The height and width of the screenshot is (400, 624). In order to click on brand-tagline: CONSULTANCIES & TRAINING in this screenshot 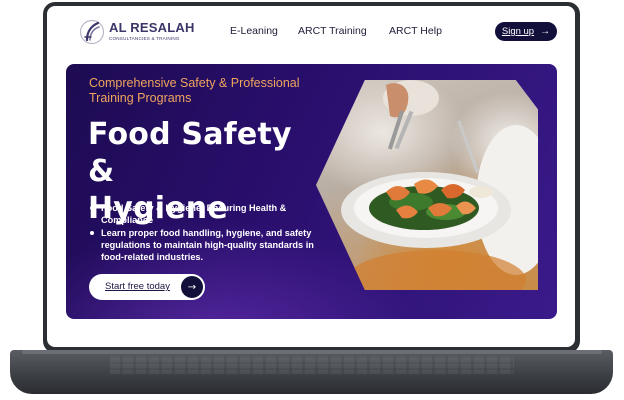, I will do `click(144, 38)`.